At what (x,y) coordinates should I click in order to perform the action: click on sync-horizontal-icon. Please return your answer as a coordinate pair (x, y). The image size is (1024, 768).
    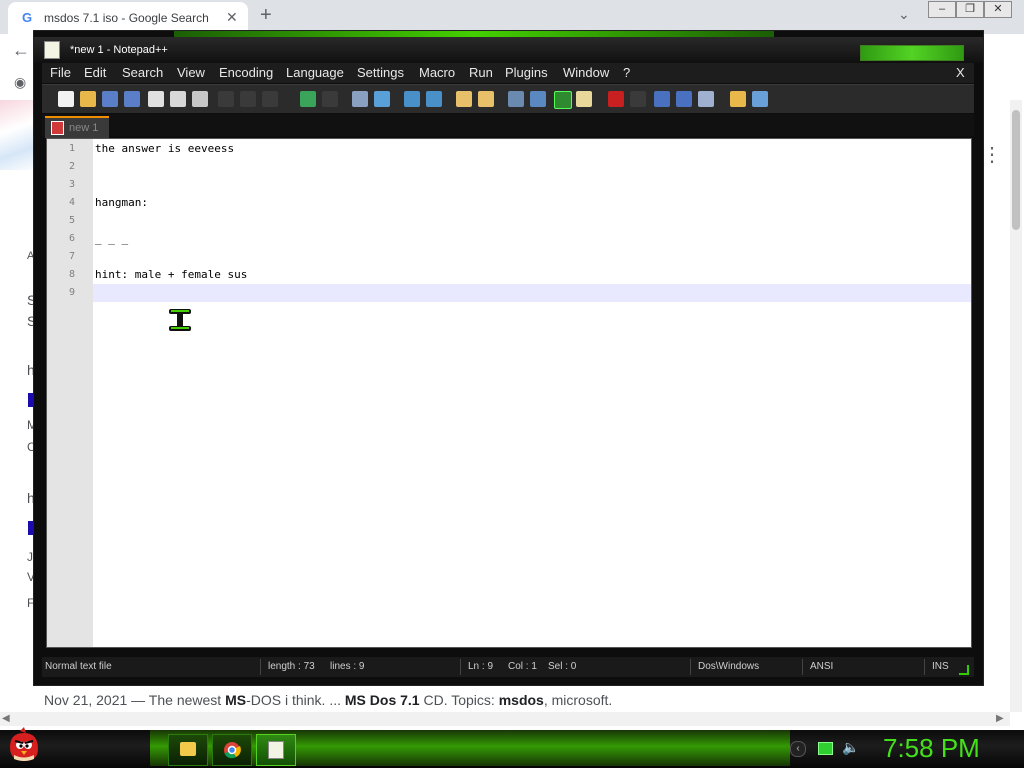
    Looking at the image, I should click on (486, 99).